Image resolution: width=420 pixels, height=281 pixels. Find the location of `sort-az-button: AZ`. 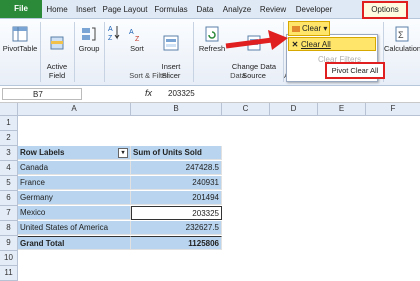

sort-az-button: AZ is located at coordinates (114, 33).